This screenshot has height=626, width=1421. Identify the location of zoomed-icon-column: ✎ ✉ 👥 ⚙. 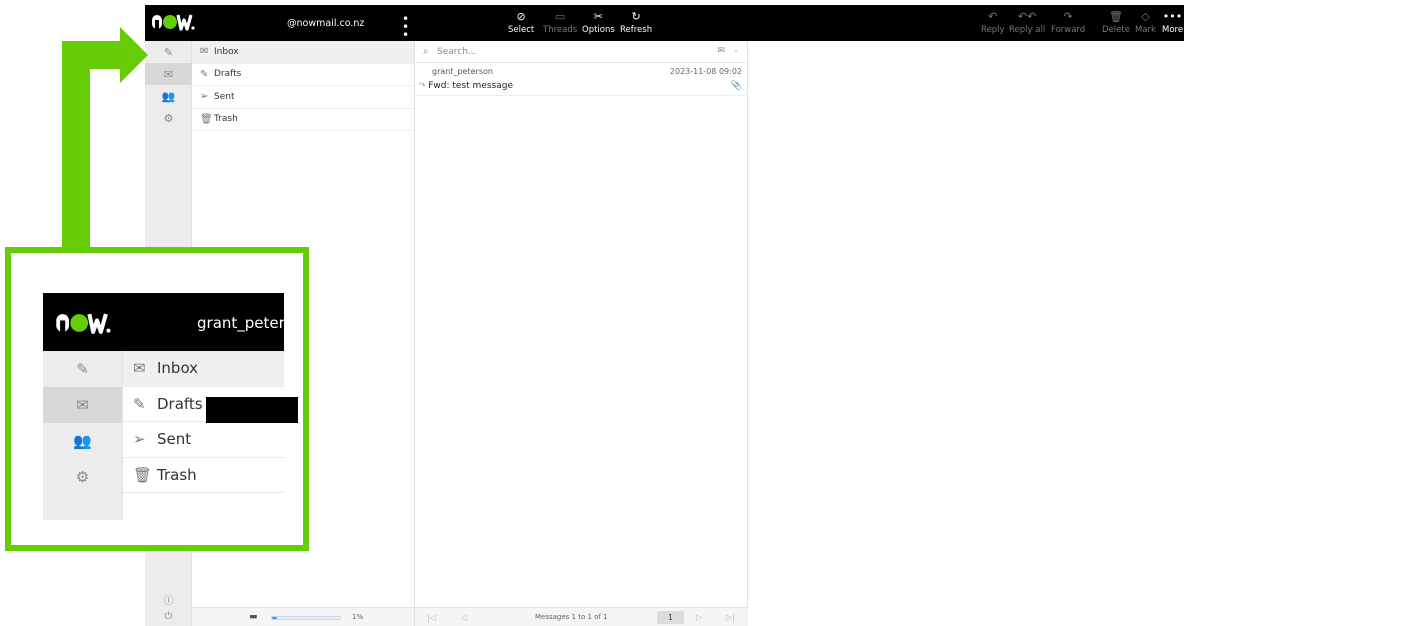
(82, 435).